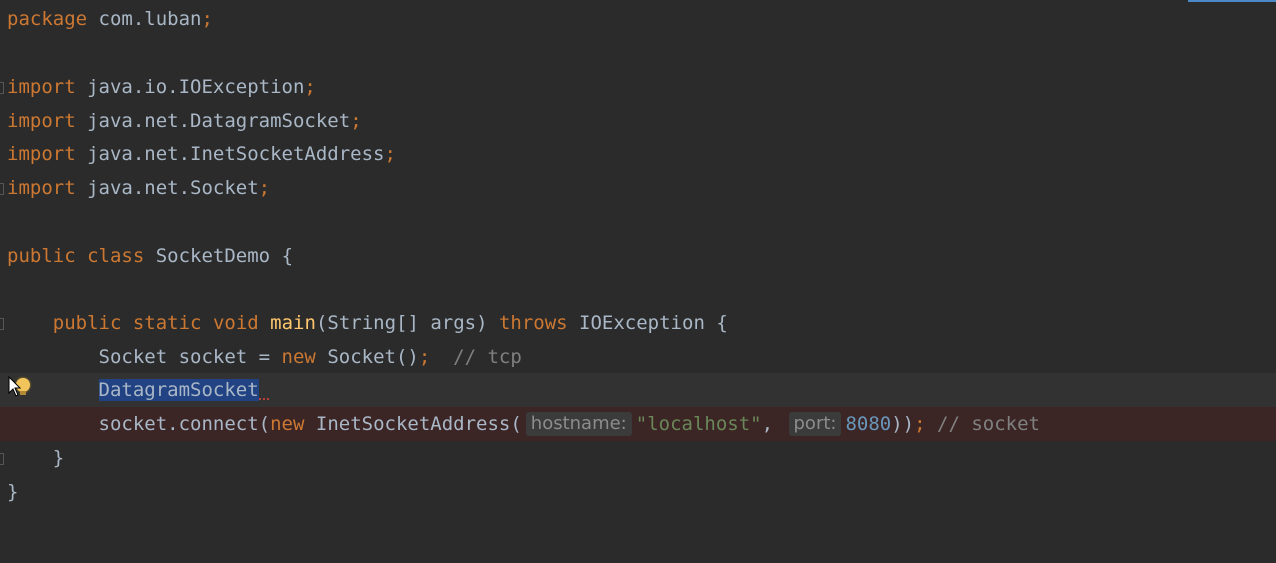  Describe the element at coordinates (190, 357) in the screenshot. I see `code-text: Socket socket =` at that location.